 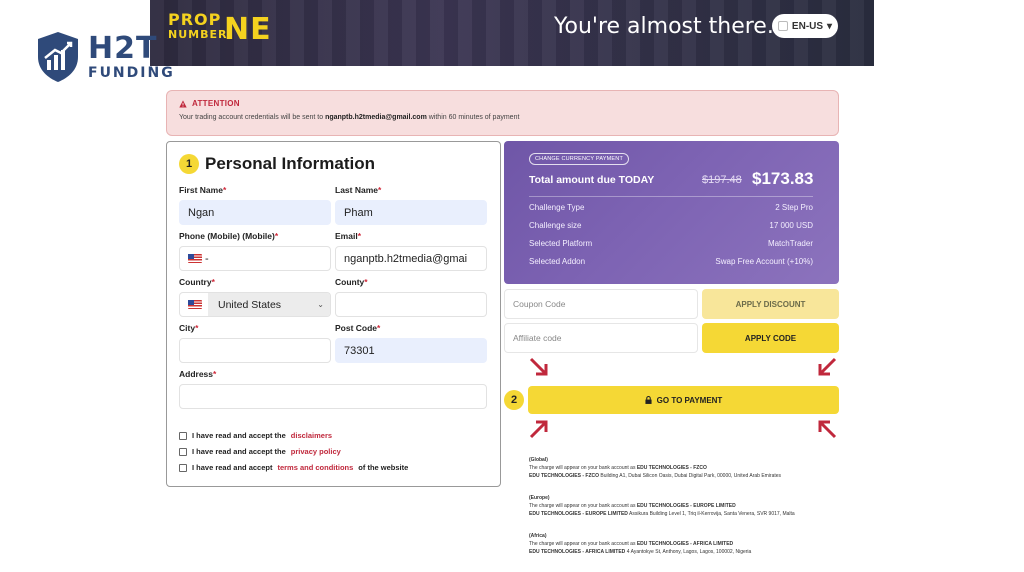 I want to click on summary-row: Challenge Type 2 Step Pro, so click(x=671, y=207).